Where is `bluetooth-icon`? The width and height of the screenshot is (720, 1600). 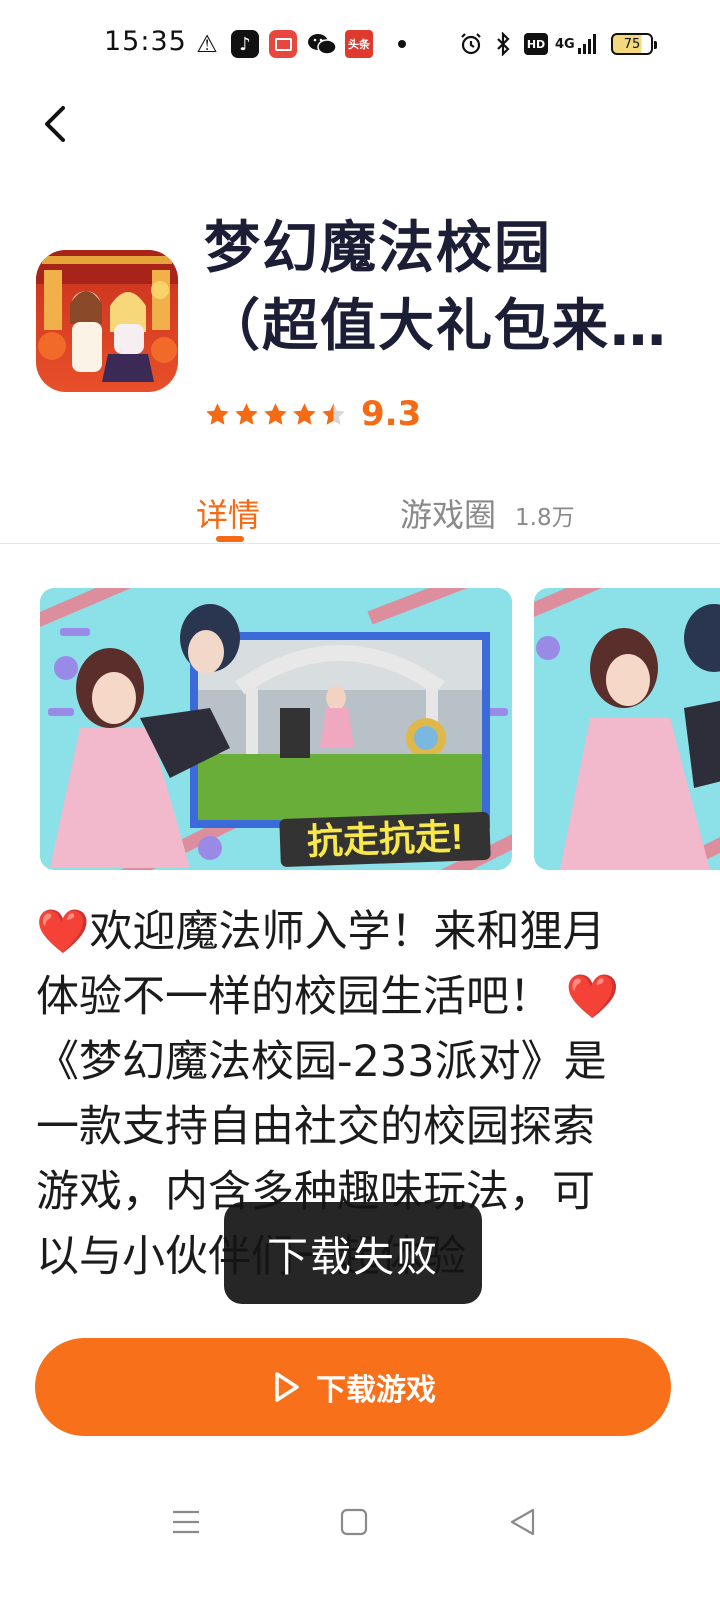 bluetooth-icon is located at coordinates (503, 44).